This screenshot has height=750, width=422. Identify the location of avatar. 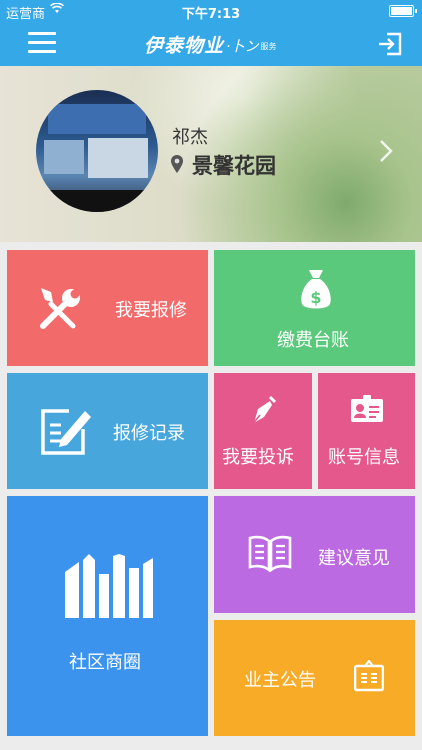
(97, 151).